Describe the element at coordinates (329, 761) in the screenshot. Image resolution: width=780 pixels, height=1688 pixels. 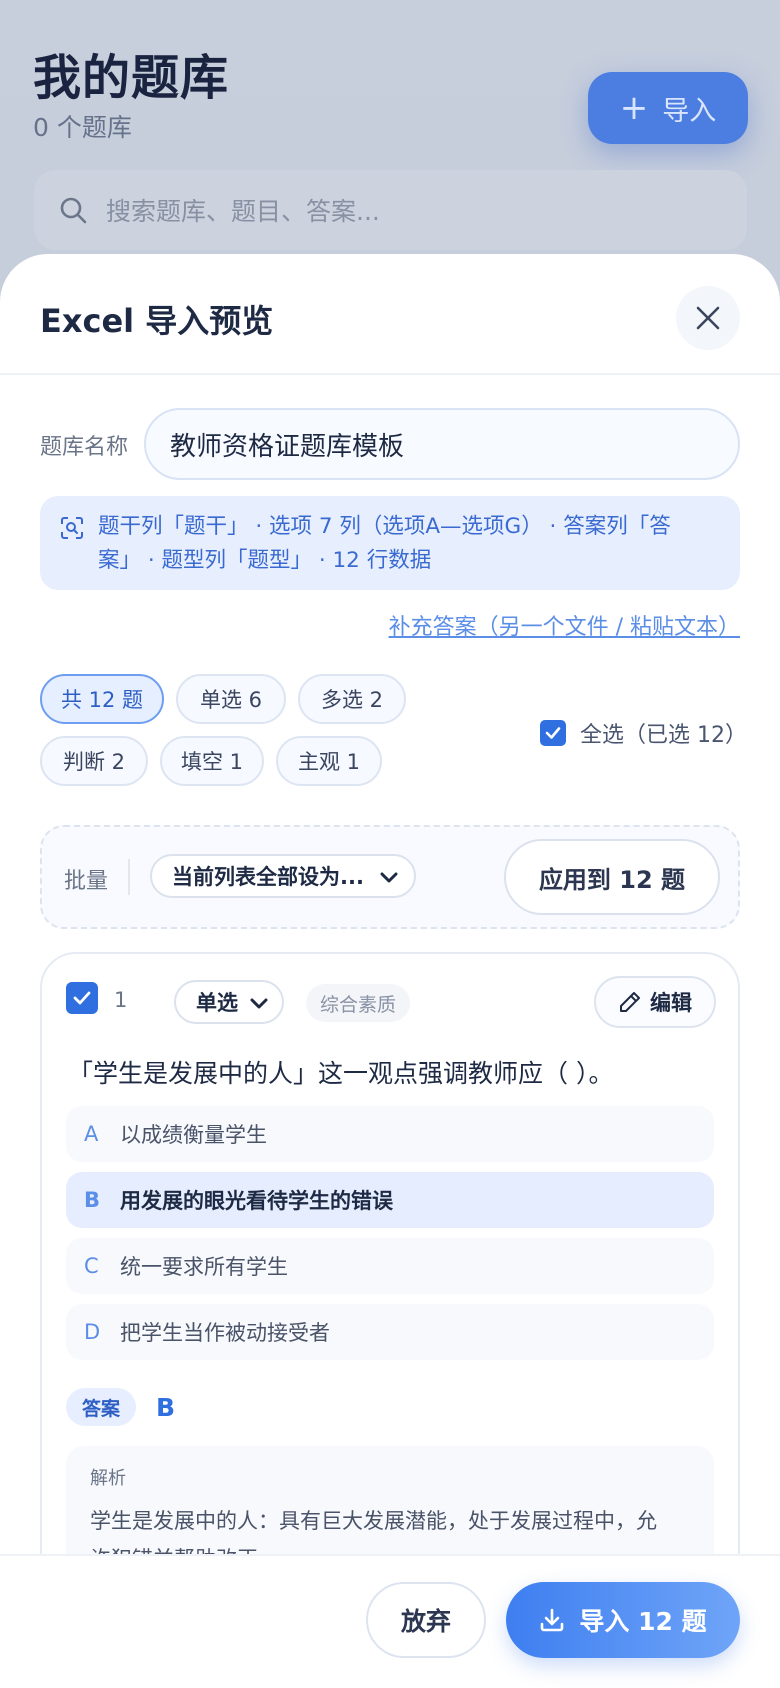
I see `chip-subjective: 主观 1` at that location.